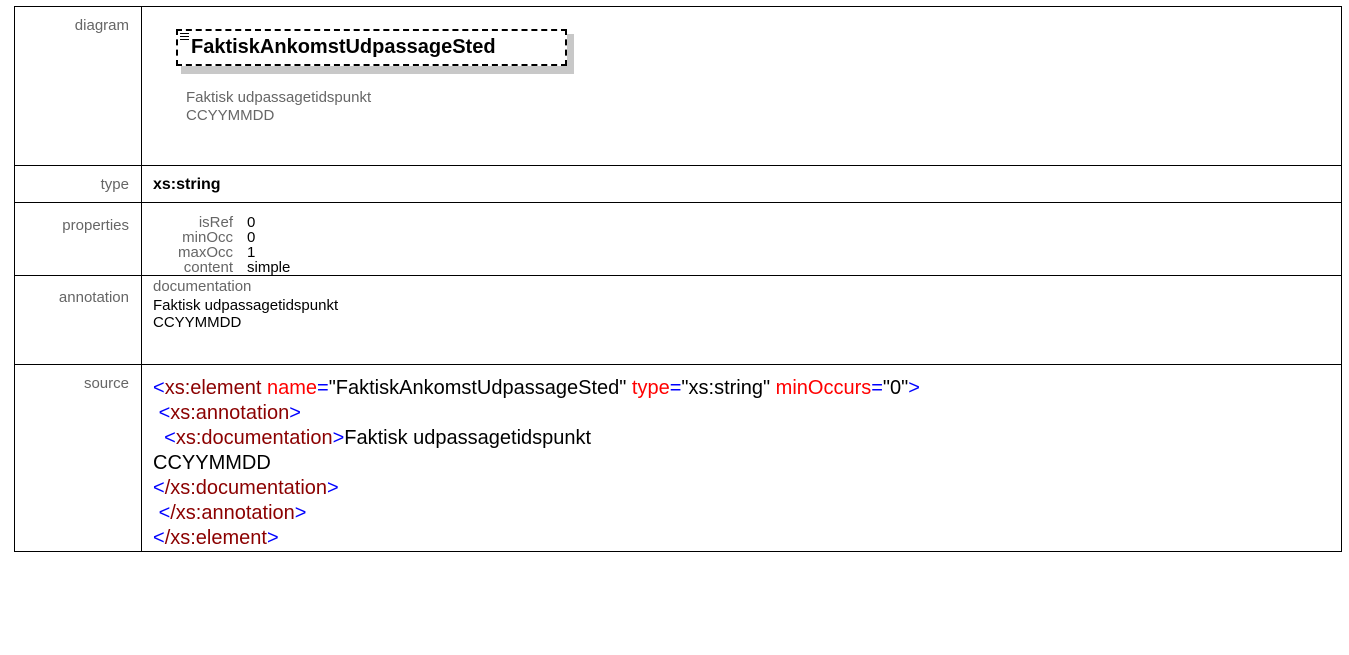  Describe the element at coordinates (215, 222) in the screenshot. I see `prop-key: isRef` at that location.